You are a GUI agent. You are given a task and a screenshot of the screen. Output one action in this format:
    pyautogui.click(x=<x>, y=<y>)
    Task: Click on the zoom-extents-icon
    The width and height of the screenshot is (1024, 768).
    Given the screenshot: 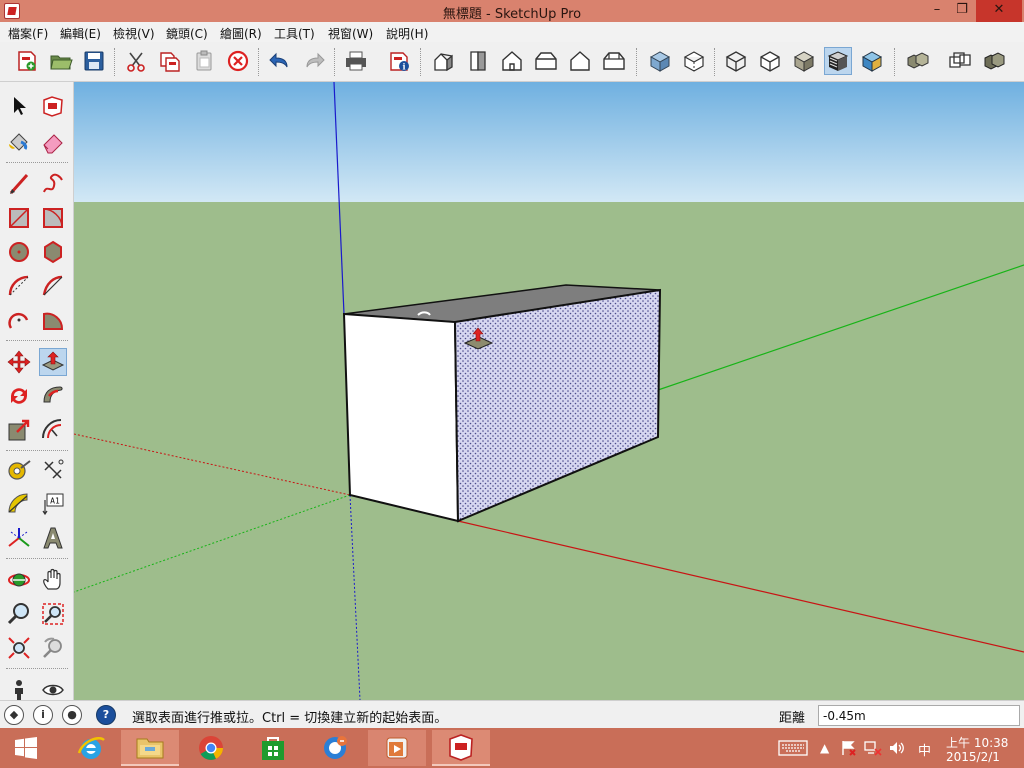 What is the action you would take?
    pyautogui.click(x=19, y=648)
    